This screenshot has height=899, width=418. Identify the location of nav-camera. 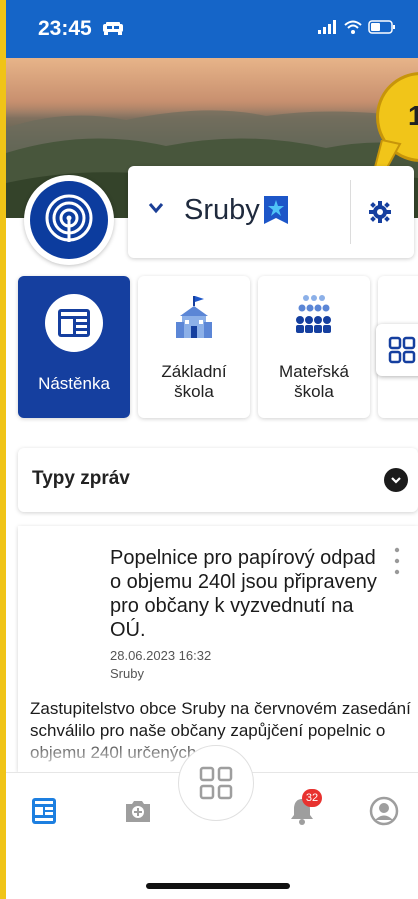
(138, 811).